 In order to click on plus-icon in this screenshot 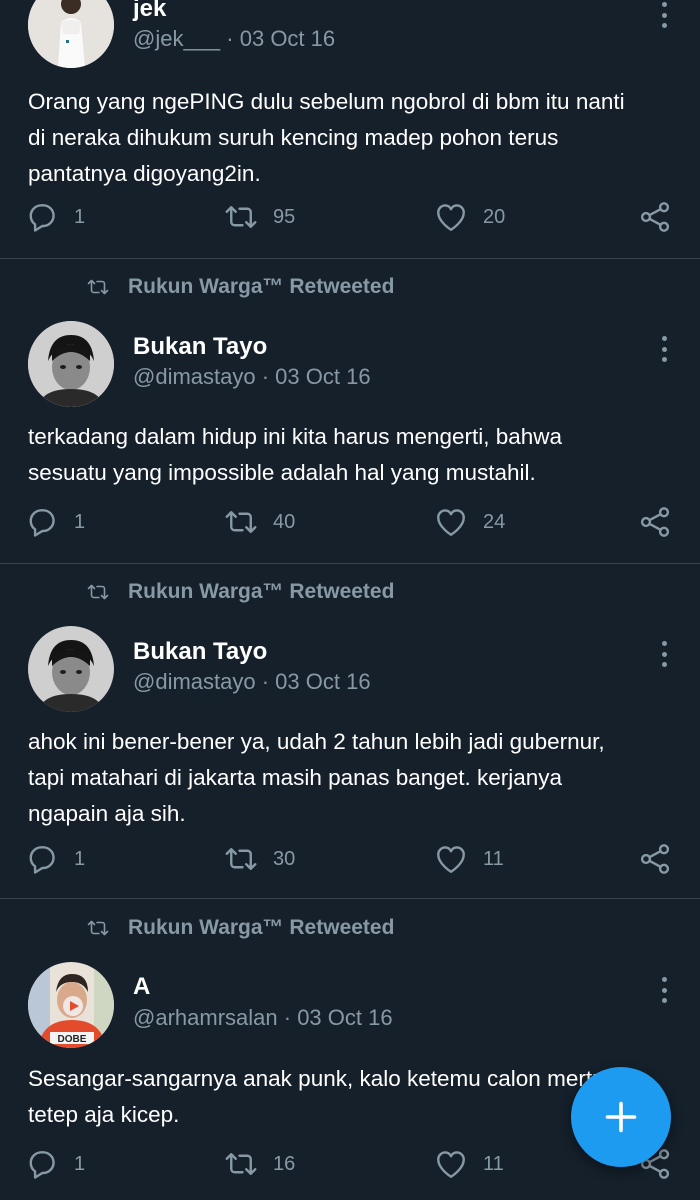, I will do `click(621, 1117)`.